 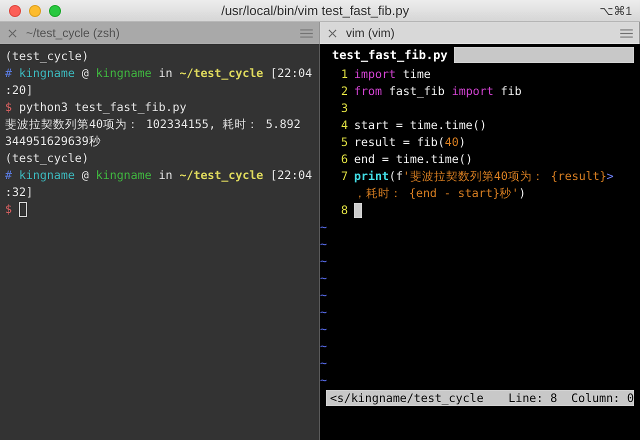 I want to click on window-shortcut: ⌥⌘1, so click(x=616, y=11).